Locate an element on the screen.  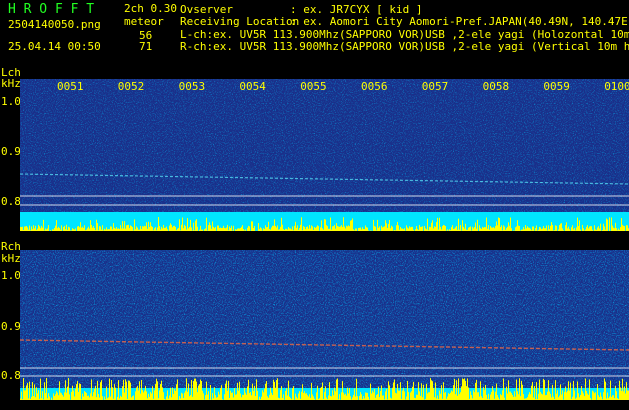
lch-ytick-0.8: 0.8 is located at coordinates (11, 201).